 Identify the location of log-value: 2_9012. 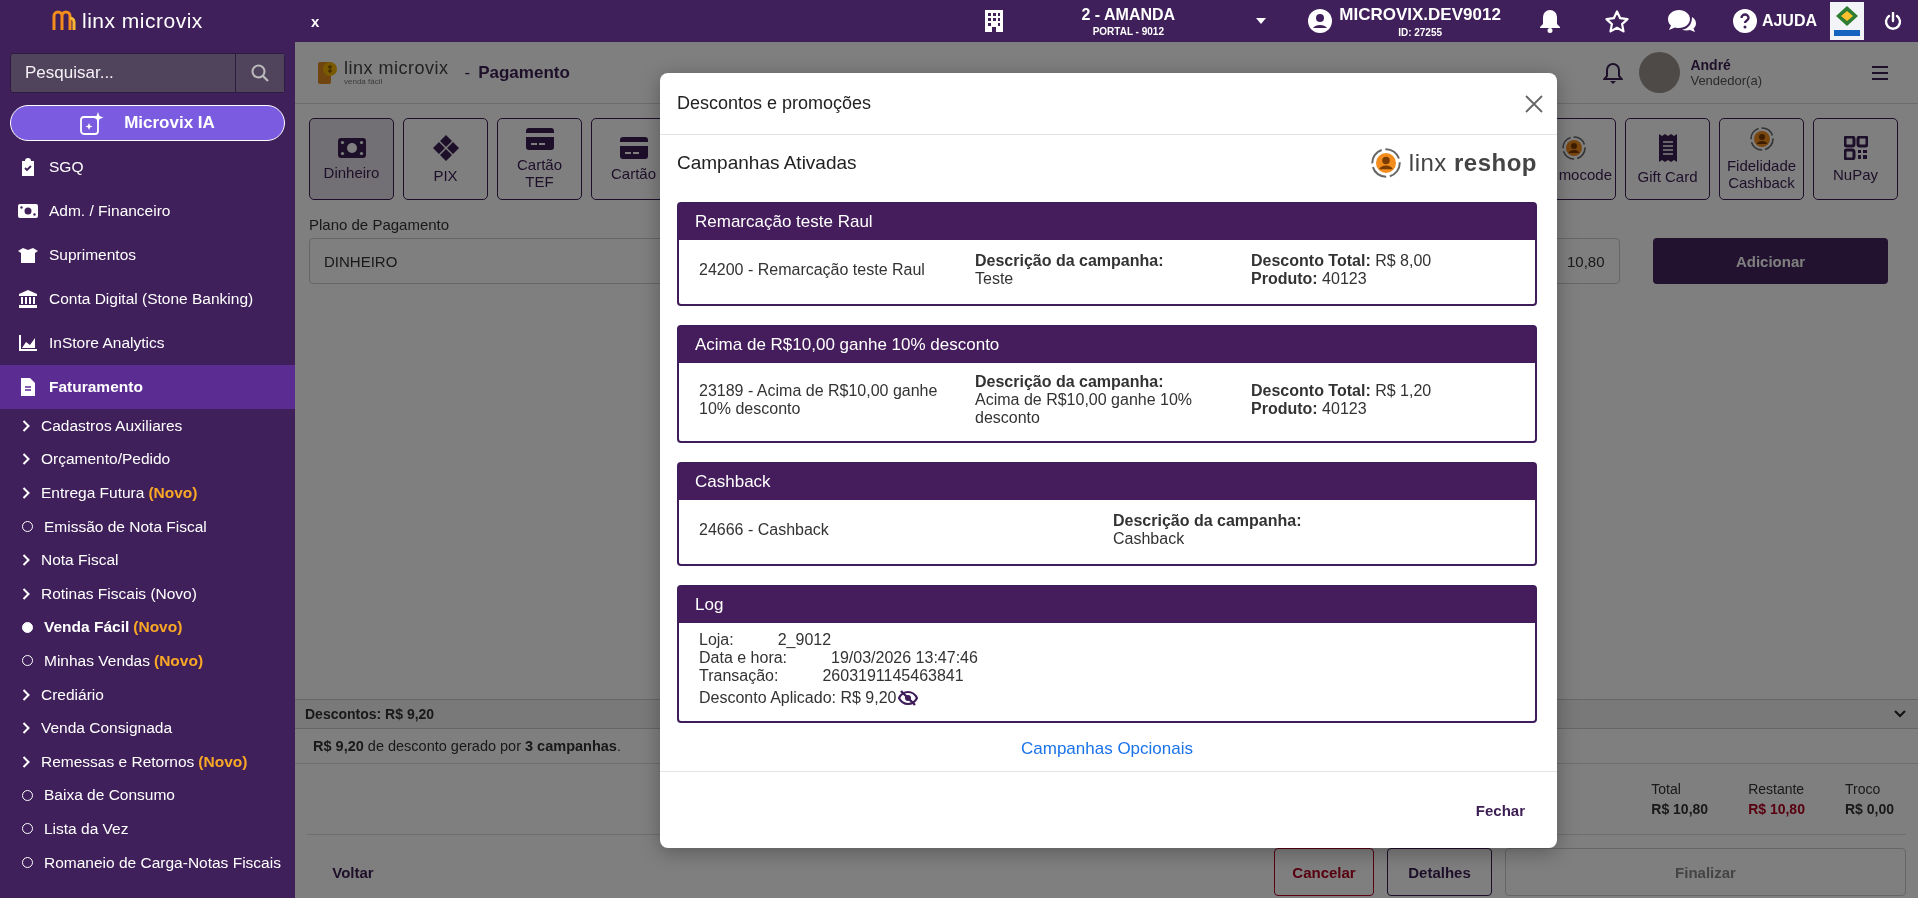
(804, 640).